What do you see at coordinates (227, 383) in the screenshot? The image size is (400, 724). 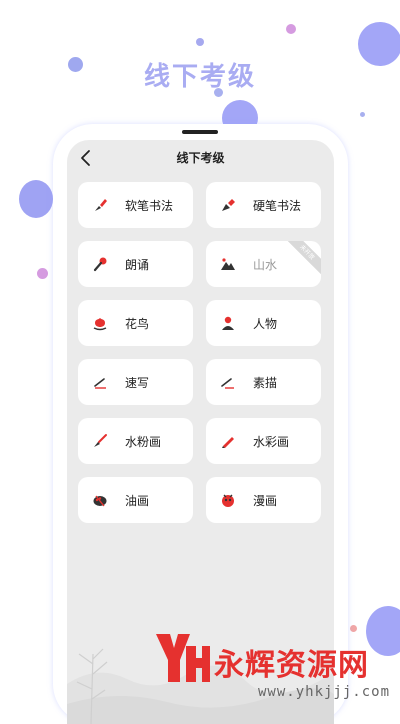 I see `pencil-line-icon` at bounding box center [227, 383].